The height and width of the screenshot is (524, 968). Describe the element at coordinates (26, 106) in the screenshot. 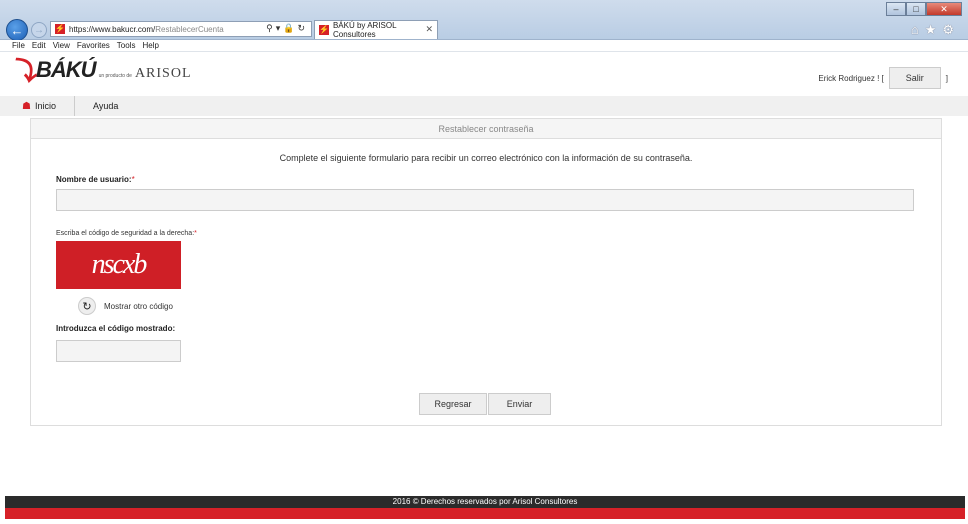

I see `home-icon: ☗` at that location.